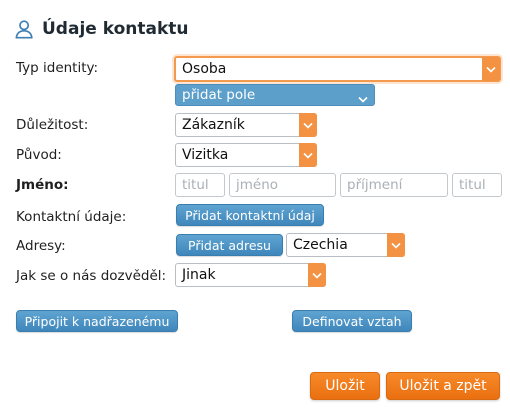 This screenshot has height=414, width=510. Describe the element at coordinates (320, 245) in the screenshot. I see `country-value: Czechia` at that location.